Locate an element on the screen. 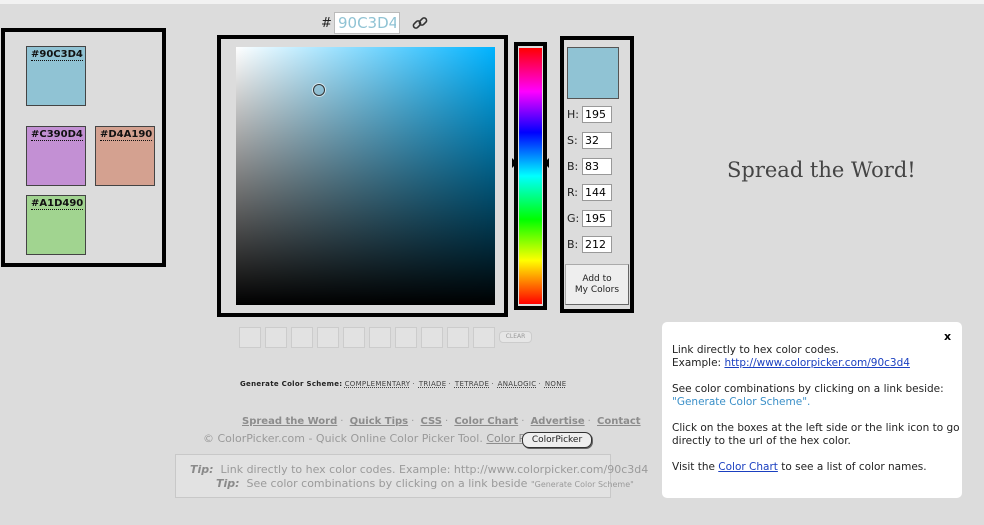 This screenshot has height=525, width=984. swatch-label: #D4A190 is located at coordinates (126, 135).